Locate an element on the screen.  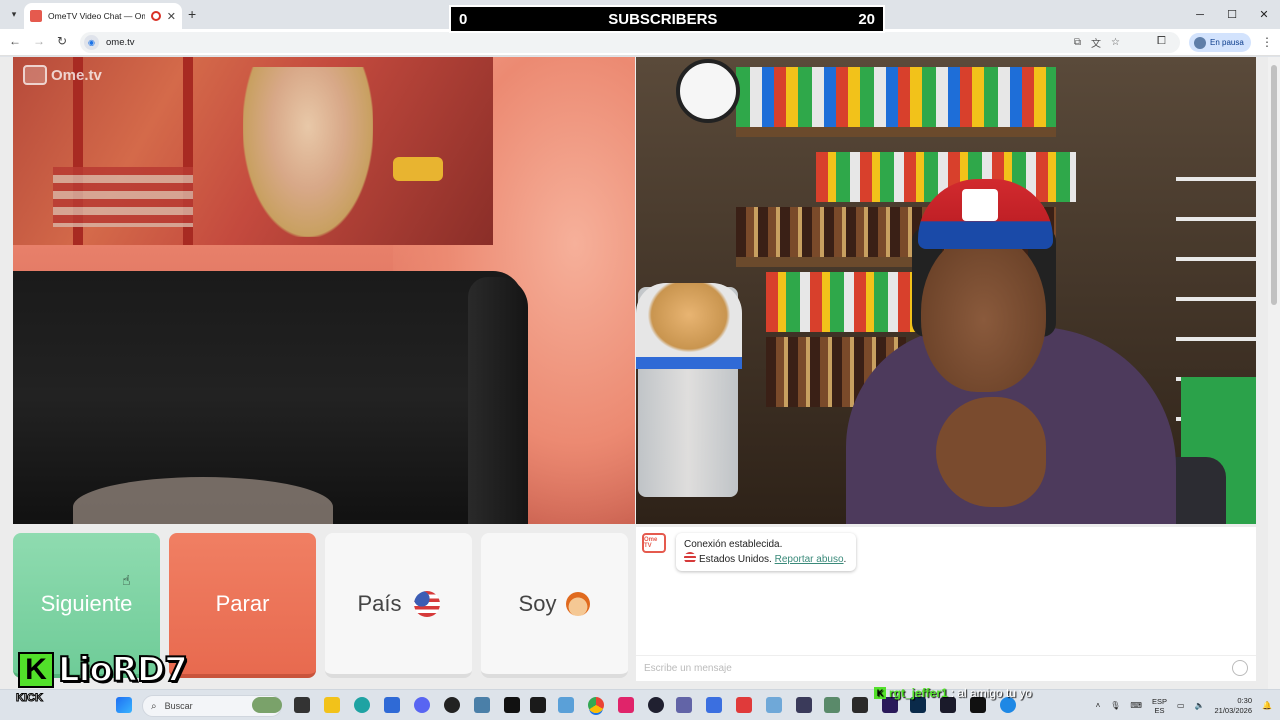
keyboard-layout: ES is located at coordinates (1159, 710).